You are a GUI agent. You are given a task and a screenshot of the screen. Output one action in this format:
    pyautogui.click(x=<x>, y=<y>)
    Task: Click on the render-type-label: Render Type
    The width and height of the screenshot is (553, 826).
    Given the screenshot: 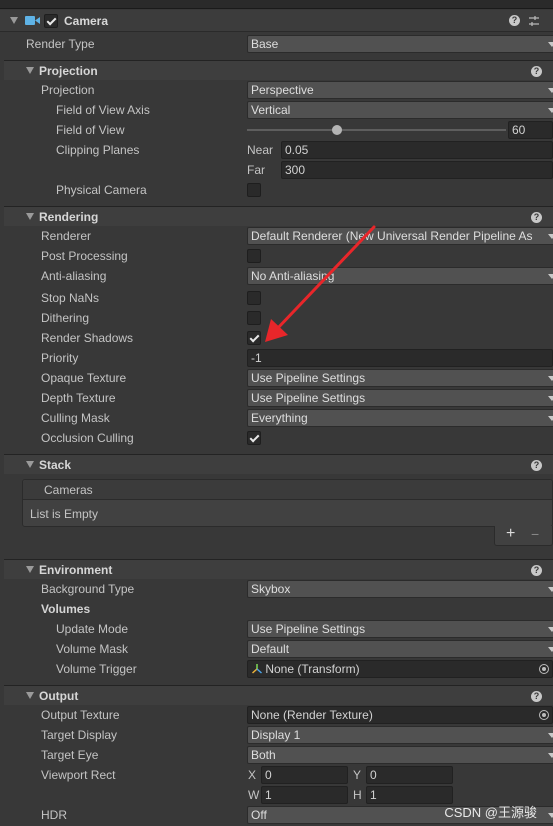 What is the action you would take?
    pyautogui.click(x=60, y=44)
    